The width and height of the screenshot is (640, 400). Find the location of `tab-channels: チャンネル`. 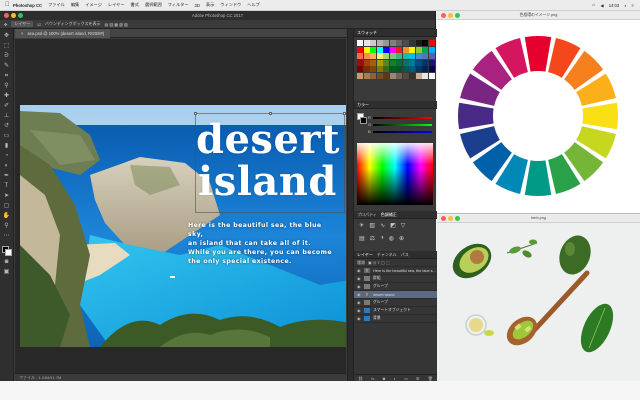

tab-channels: チャンネル is located at coordinates (387, 255).